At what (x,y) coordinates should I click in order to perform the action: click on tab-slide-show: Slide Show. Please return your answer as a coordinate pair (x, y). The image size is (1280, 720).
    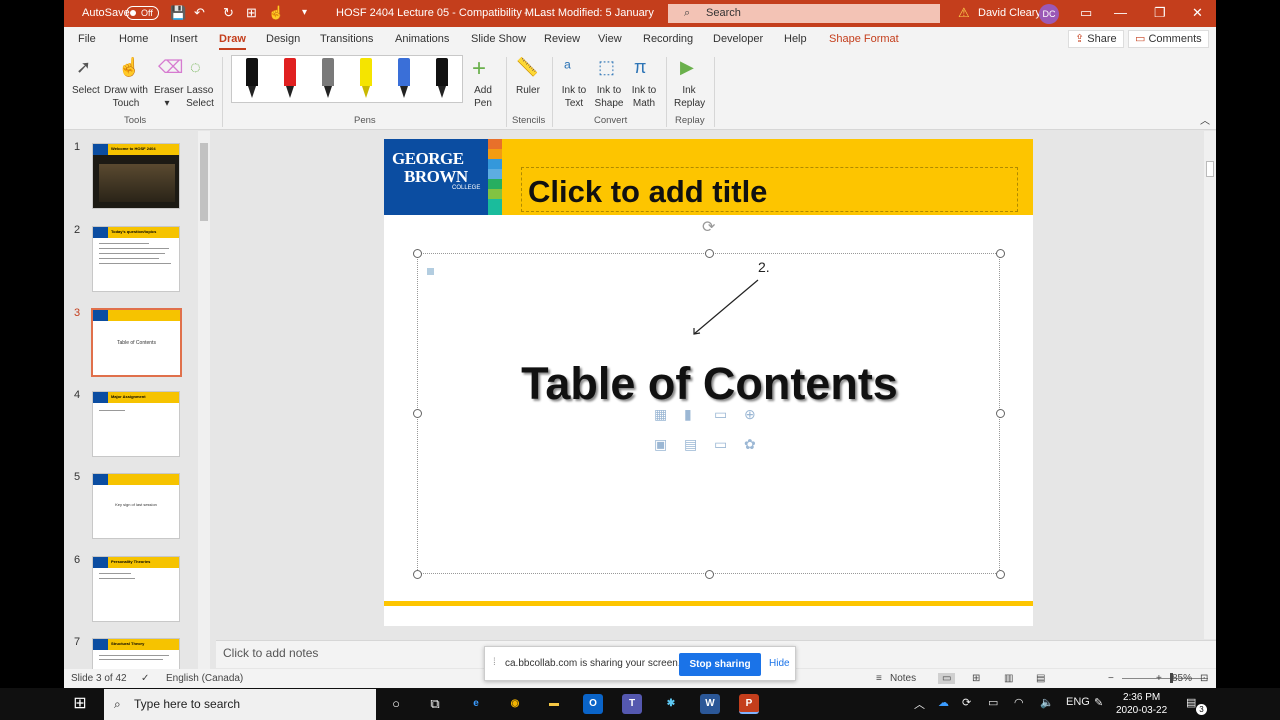
    Looking at the image, I should click on (498, 39).